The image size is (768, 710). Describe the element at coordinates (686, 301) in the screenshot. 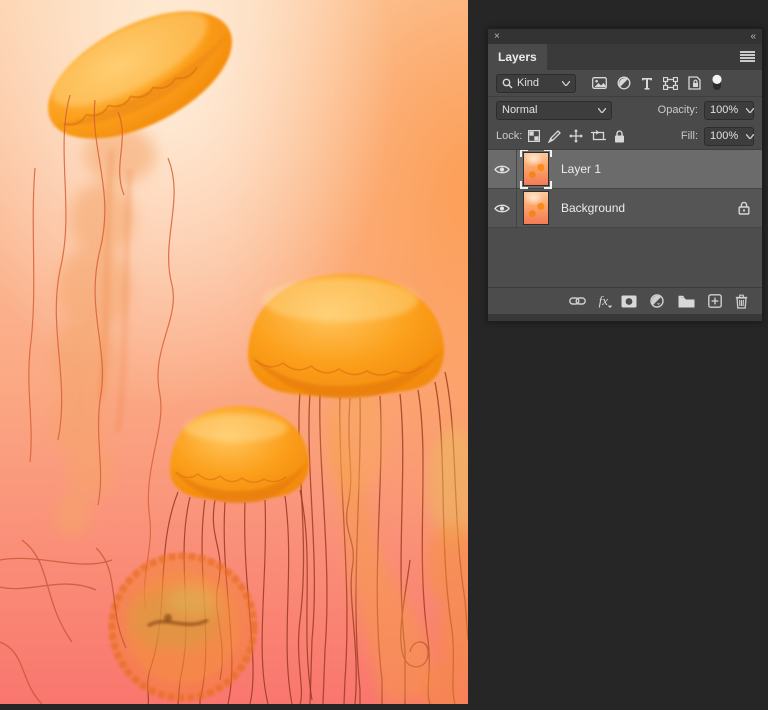

I see `new-group-icon` at that location.